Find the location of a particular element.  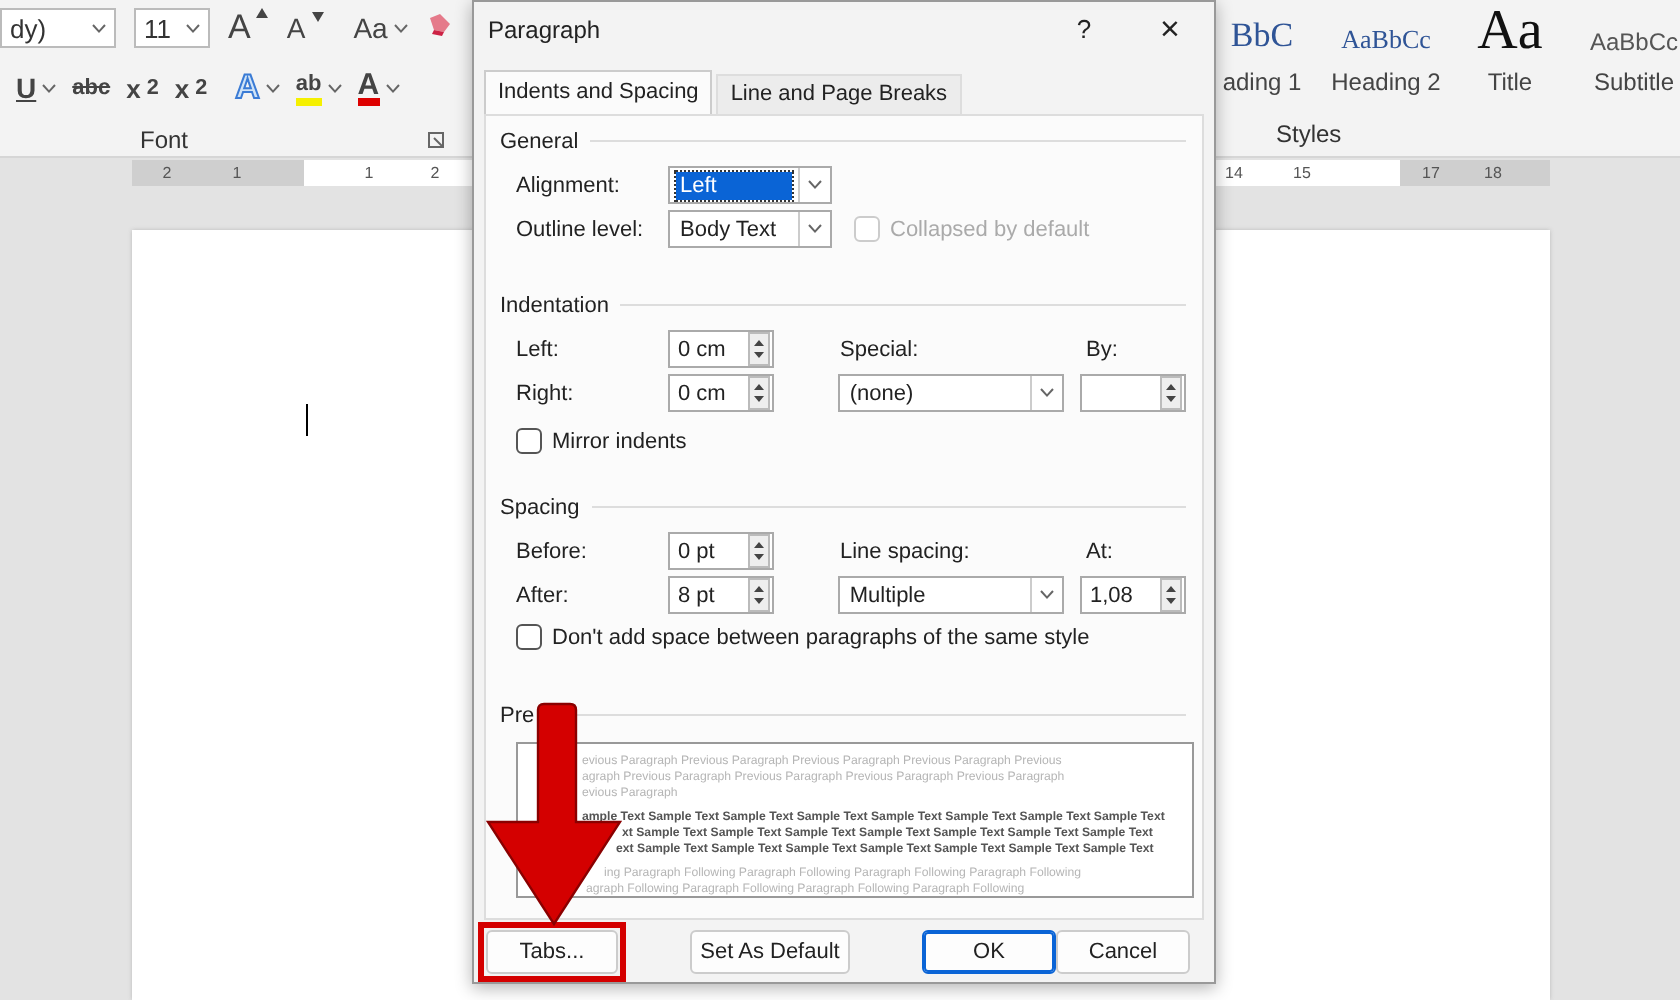

checkbox-label: Mirror indents is located at coordinates (619, 441).